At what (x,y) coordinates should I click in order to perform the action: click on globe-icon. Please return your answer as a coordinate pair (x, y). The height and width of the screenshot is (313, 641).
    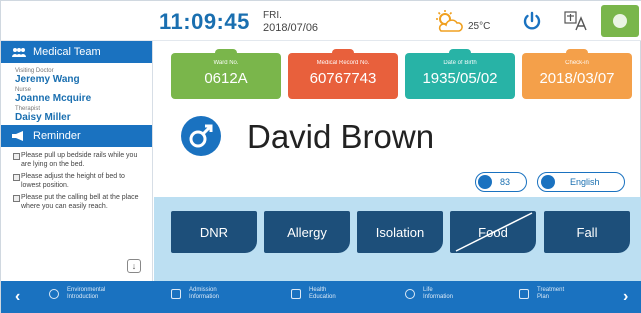
    Looking at the image, I should click on (548, 182).